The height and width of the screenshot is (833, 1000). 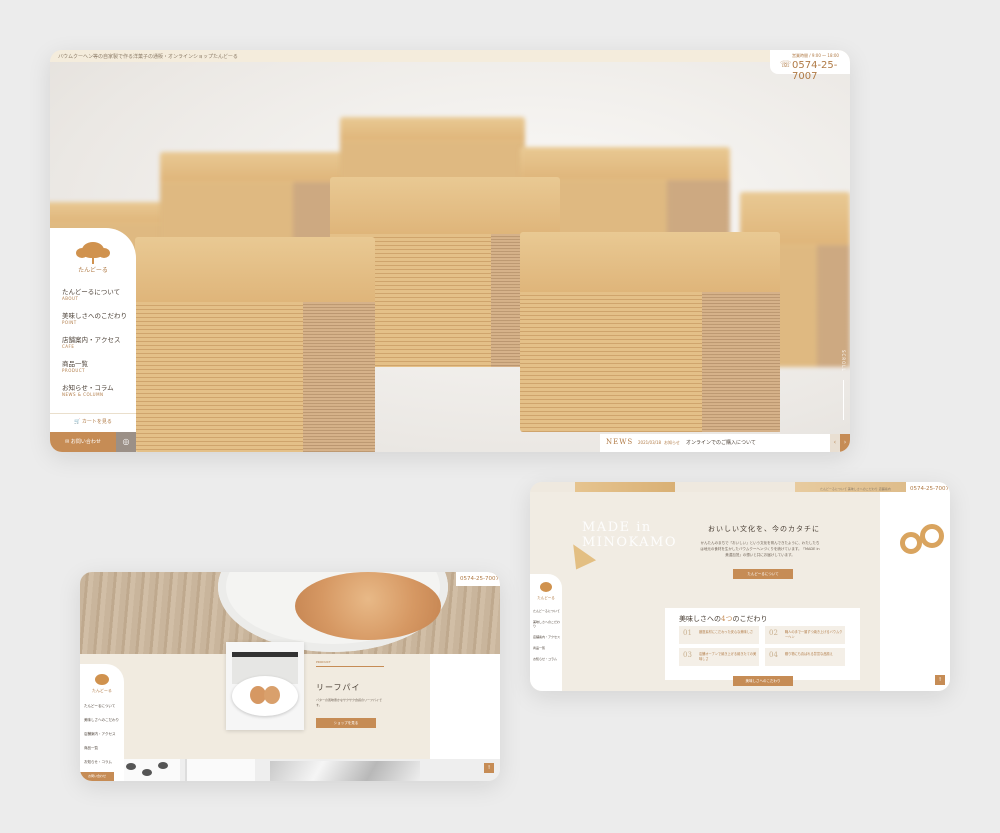 I want to click on nav-item-about: たんどーるについて ABOUT, so click(x=94, y=293).